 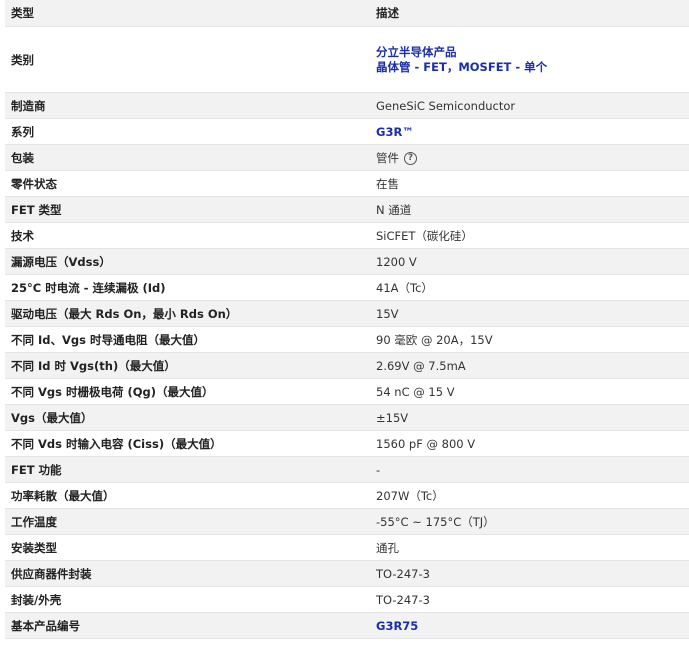 What do you see at coordinates (88, 287) in the screenshot?
I see `row-label-id: 25°C 时电流 - 连续漏极 (Id)` at bounding box center [88, 287].